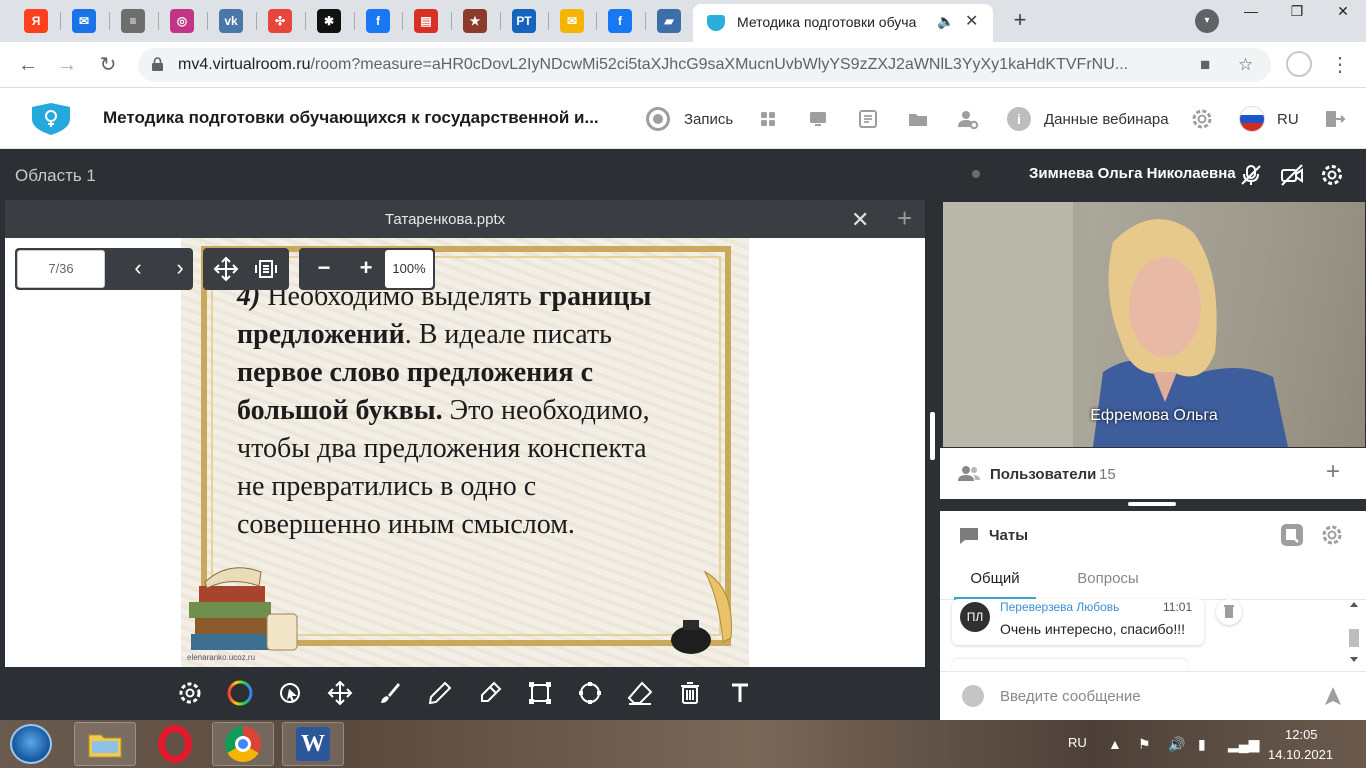 This screenshot has width=1366, height=768. I want to click on layouts-icon, so click(768, 119).